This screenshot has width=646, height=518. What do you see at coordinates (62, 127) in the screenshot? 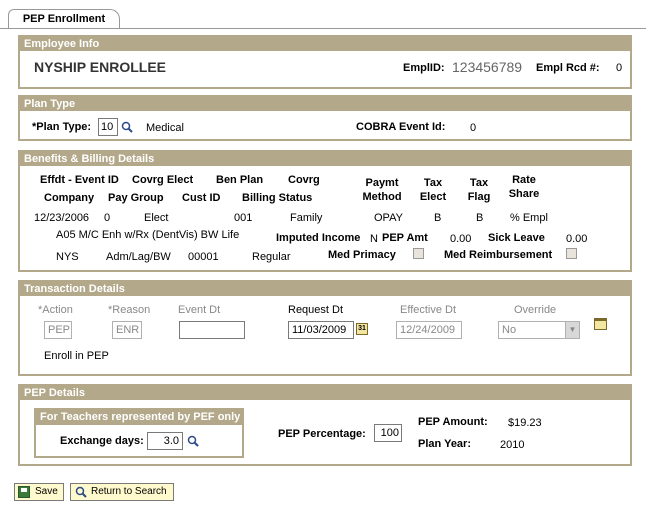
I see `plan-type-label: *Plan Type:` at bounding box center [62, 127].